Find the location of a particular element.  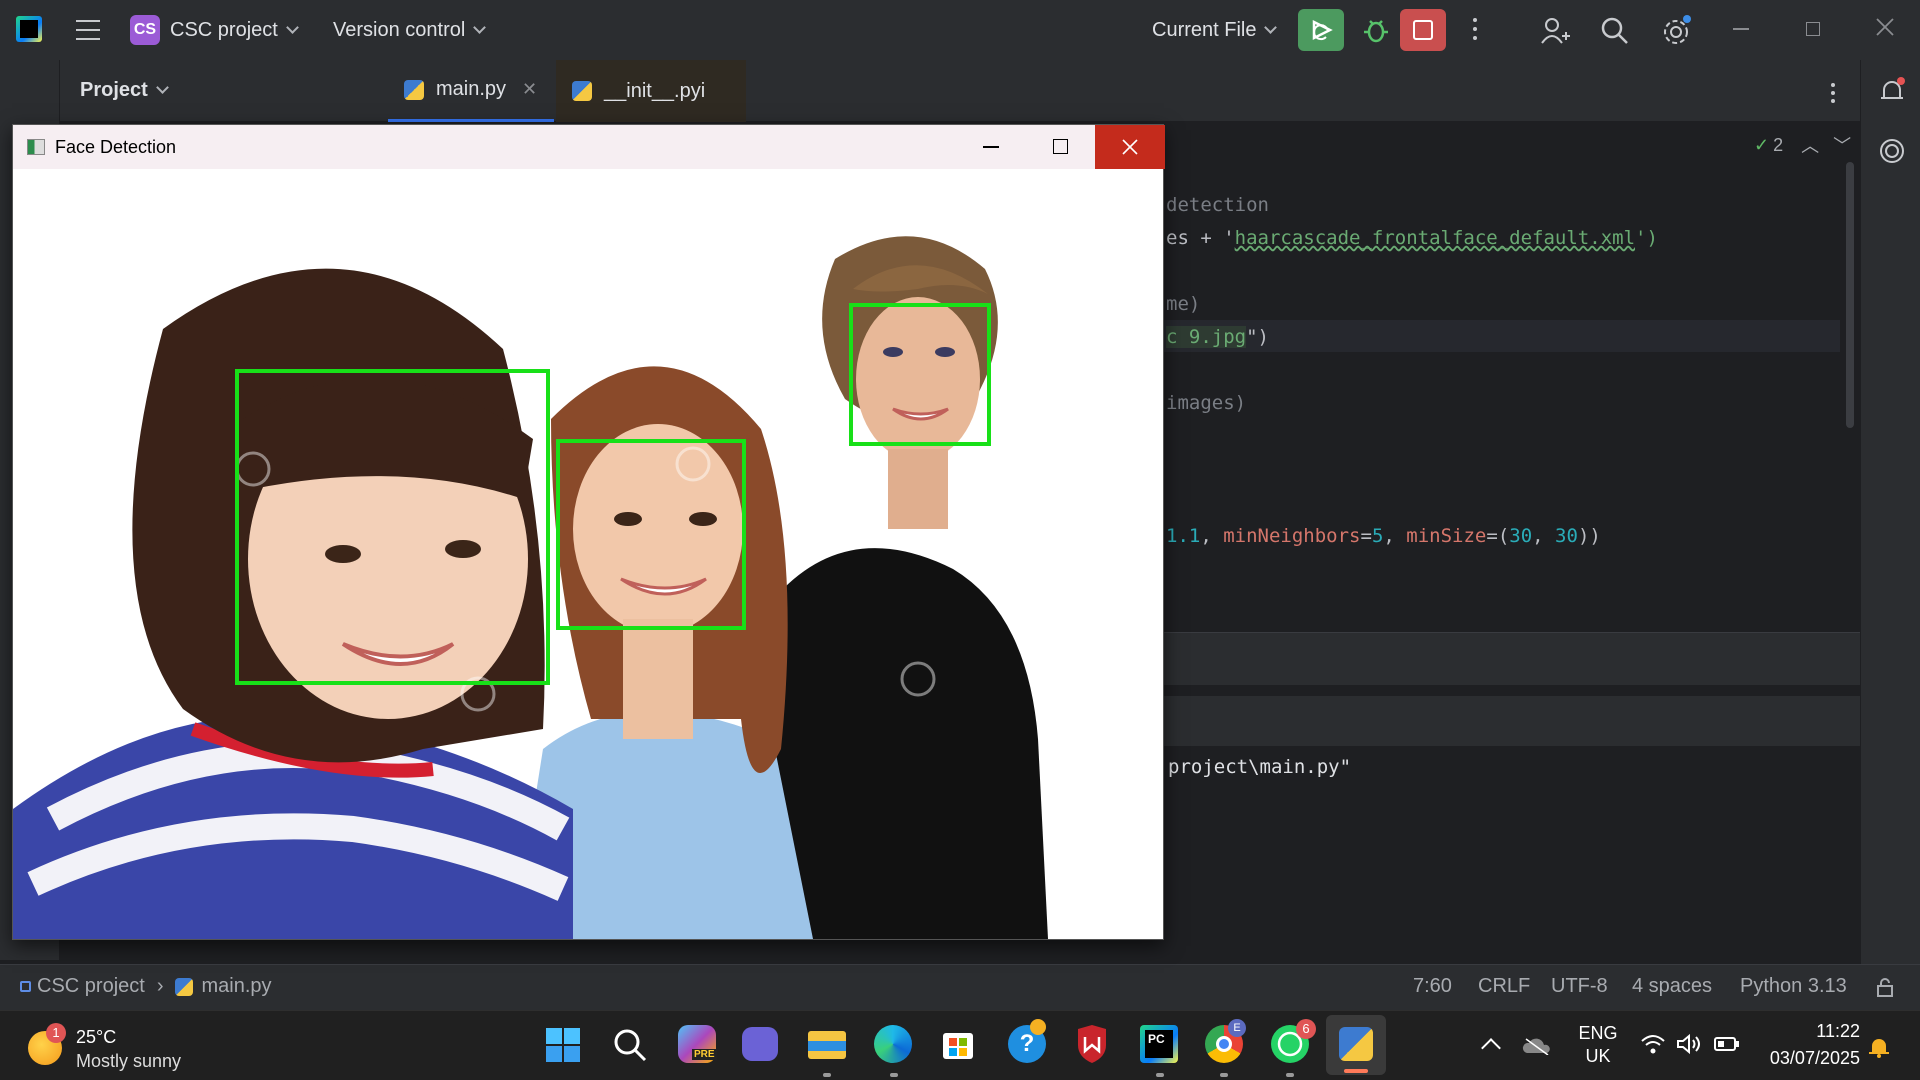

face-detection-box is located at coordinates (392, 527).